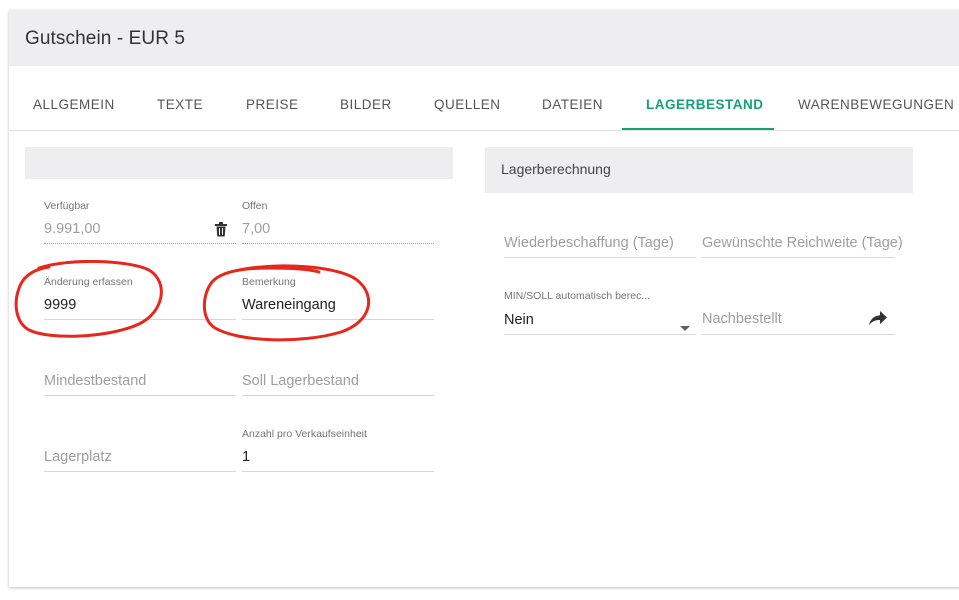 This screenshot has width=959, height=600. Describe the element at coordinates (300, 381) in the screenshot. I see `soll-lagerbestand-input: Soll Lagerbestand` at that location.